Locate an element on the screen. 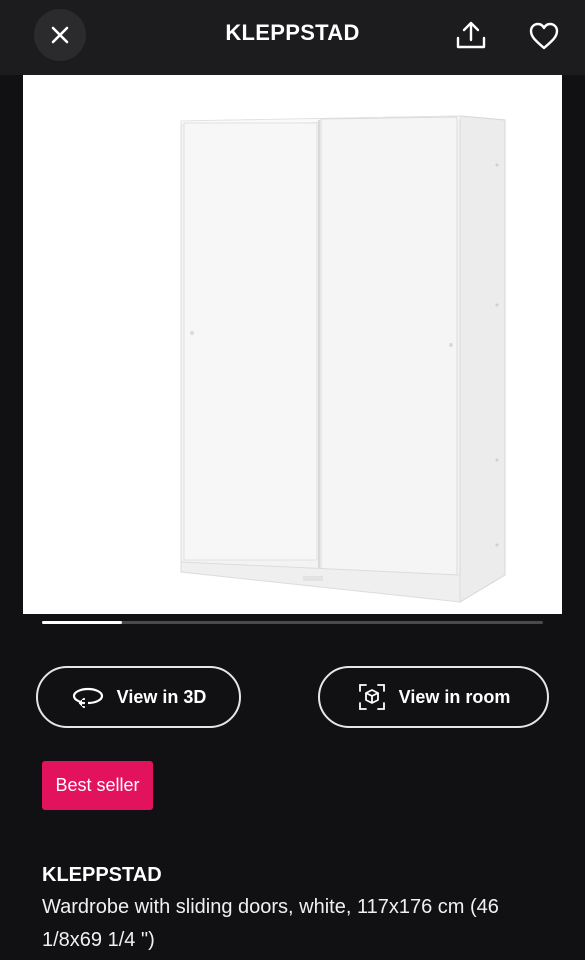 The image size is (585, 960). product-name: KLEPPSTAD is located at coordinates (102, 875).